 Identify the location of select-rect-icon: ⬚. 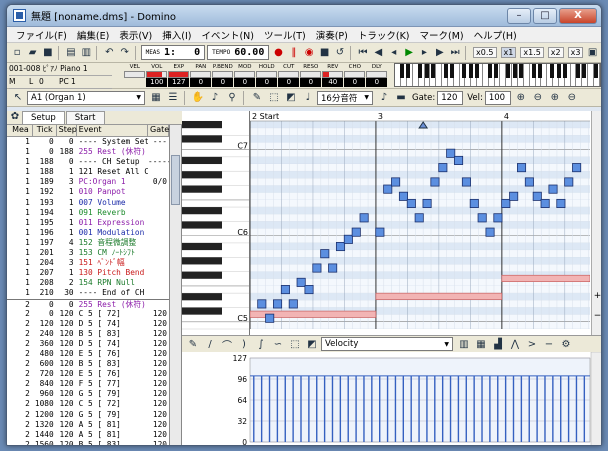
(274, 98).